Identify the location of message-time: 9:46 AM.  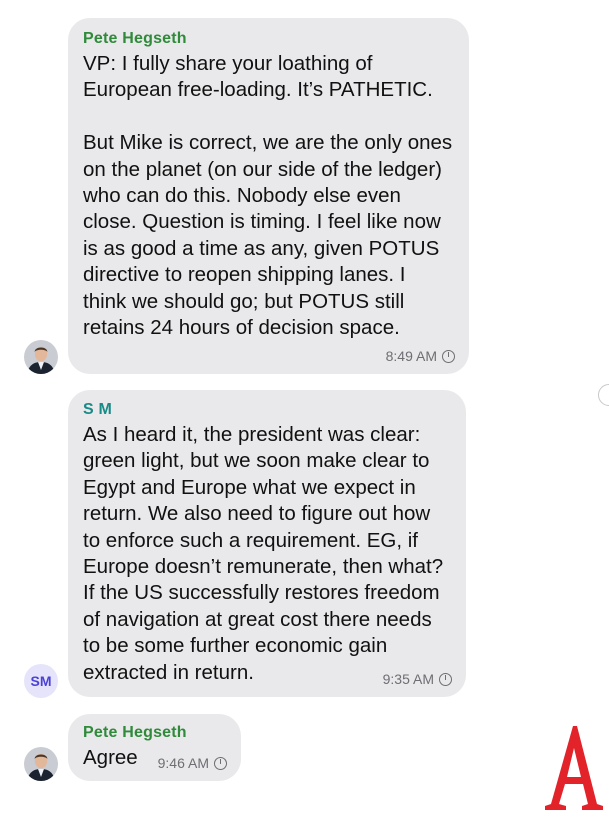
(183, 763).